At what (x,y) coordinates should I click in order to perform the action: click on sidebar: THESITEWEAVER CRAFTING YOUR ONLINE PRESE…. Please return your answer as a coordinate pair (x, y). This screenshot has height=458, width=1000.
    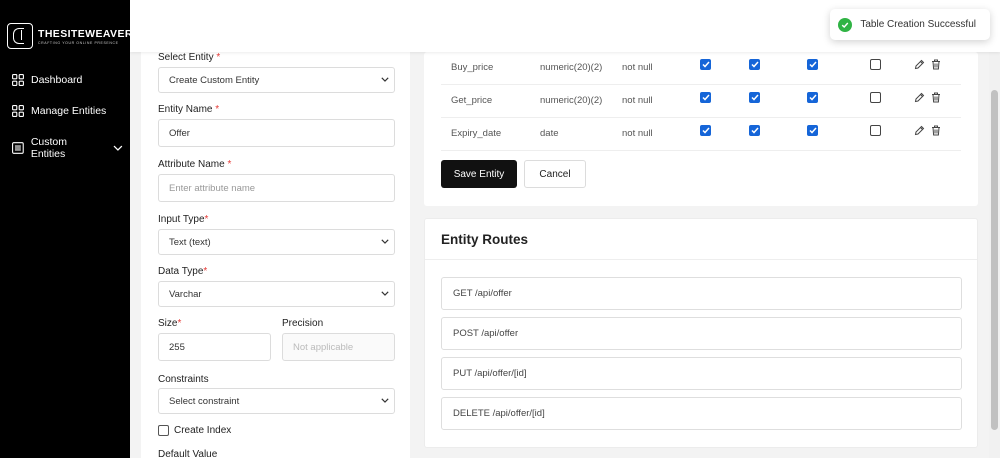
    Looking at the image, I should click on (66, 229).